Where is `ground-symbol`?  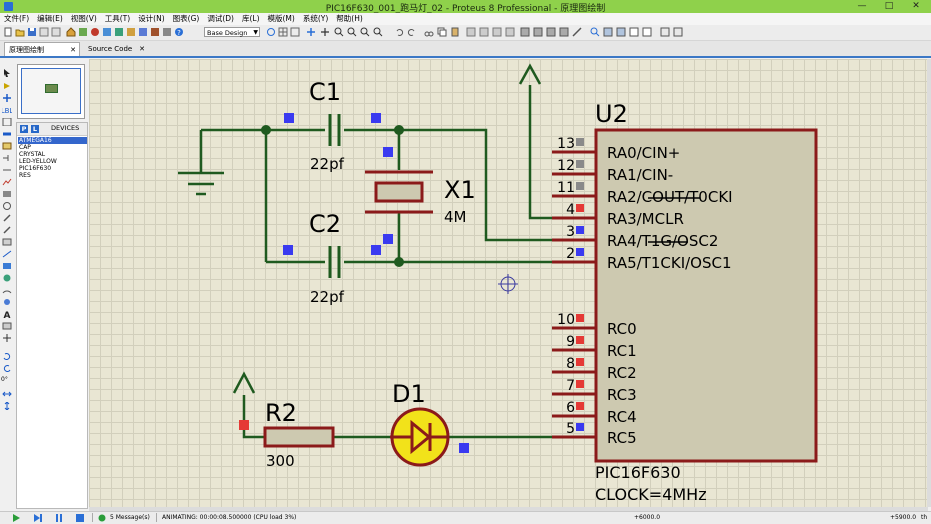
ground-symbol is located at coordinates (201, 183).